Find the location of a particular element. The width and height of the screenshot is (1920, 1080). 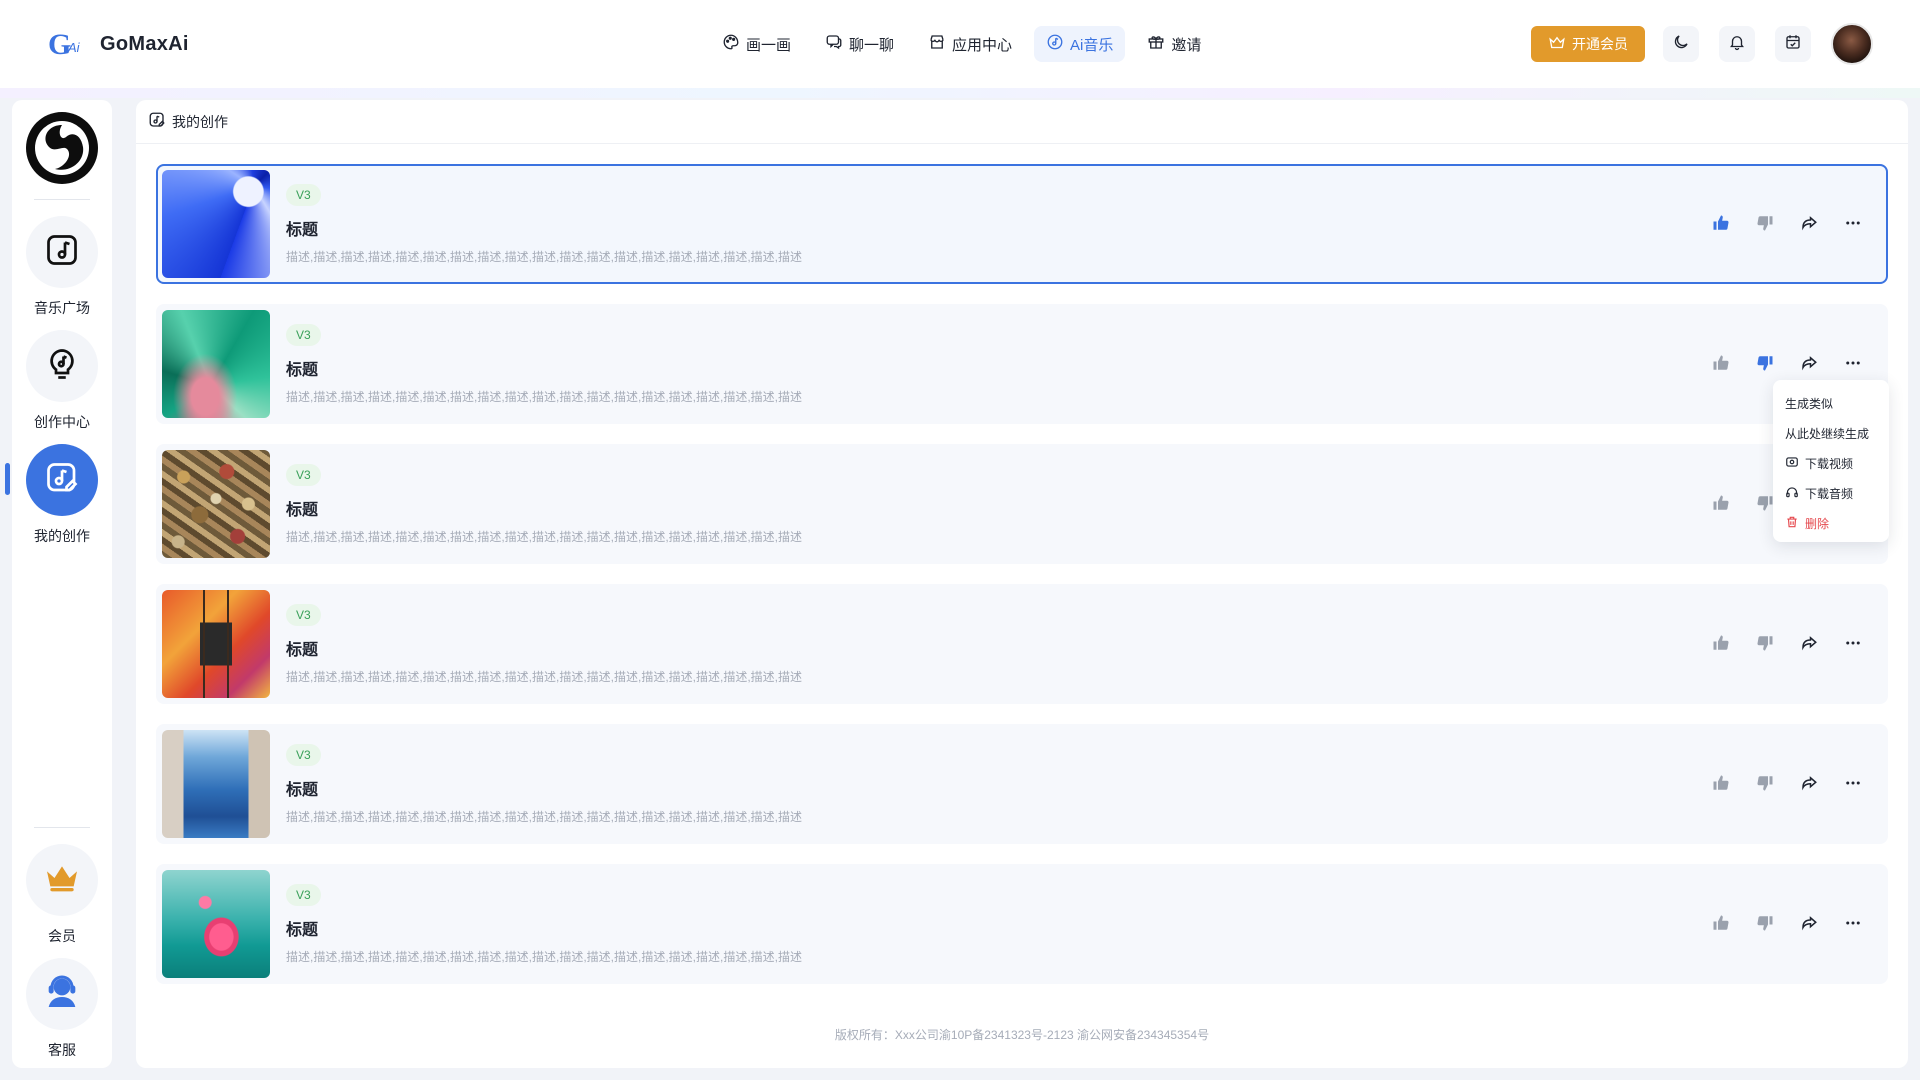

sign-in-button is located at coordinates (1793, 44).